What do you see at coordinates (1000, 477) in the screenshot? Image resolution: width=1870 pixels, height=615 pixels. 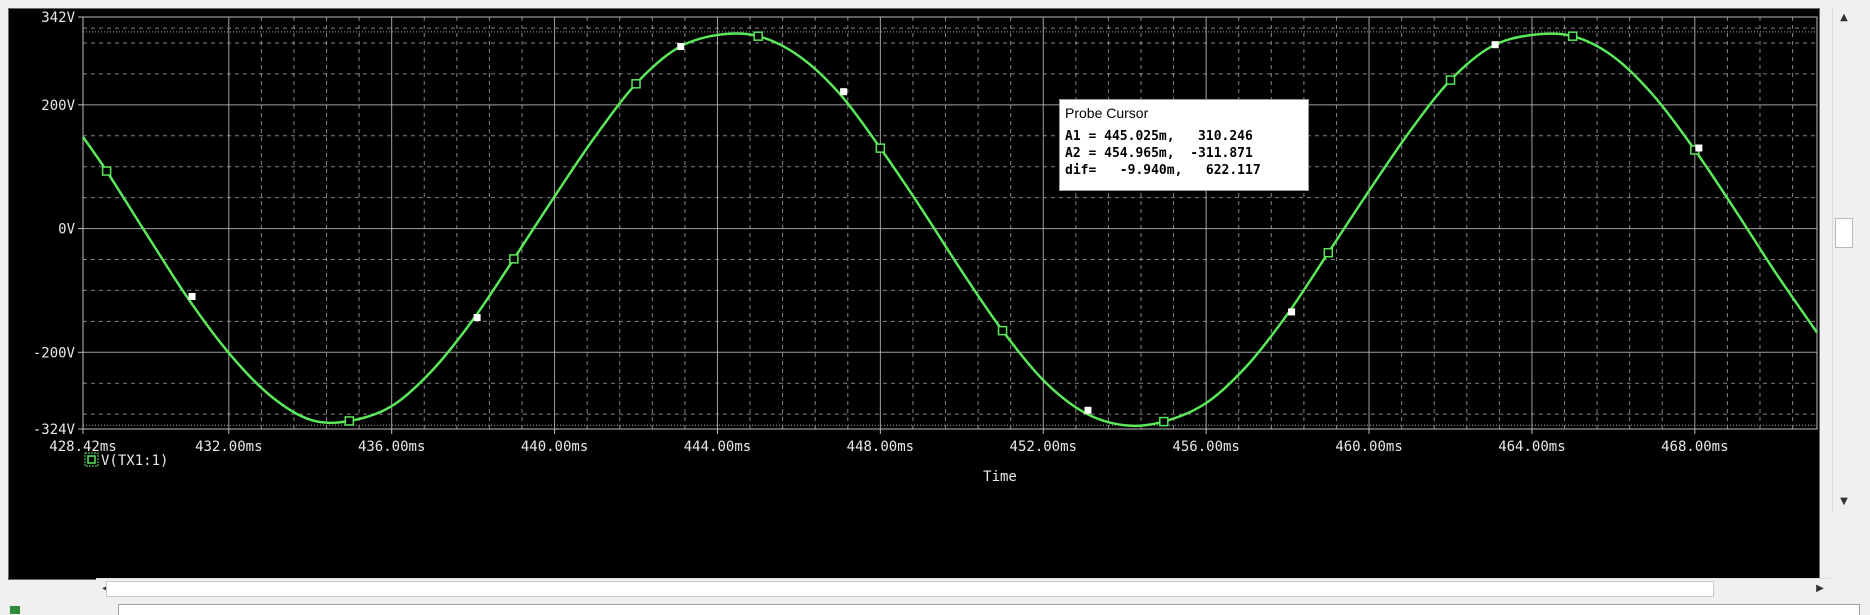 I see `x-axis-title: Time` at bounding box center [1000, 477].